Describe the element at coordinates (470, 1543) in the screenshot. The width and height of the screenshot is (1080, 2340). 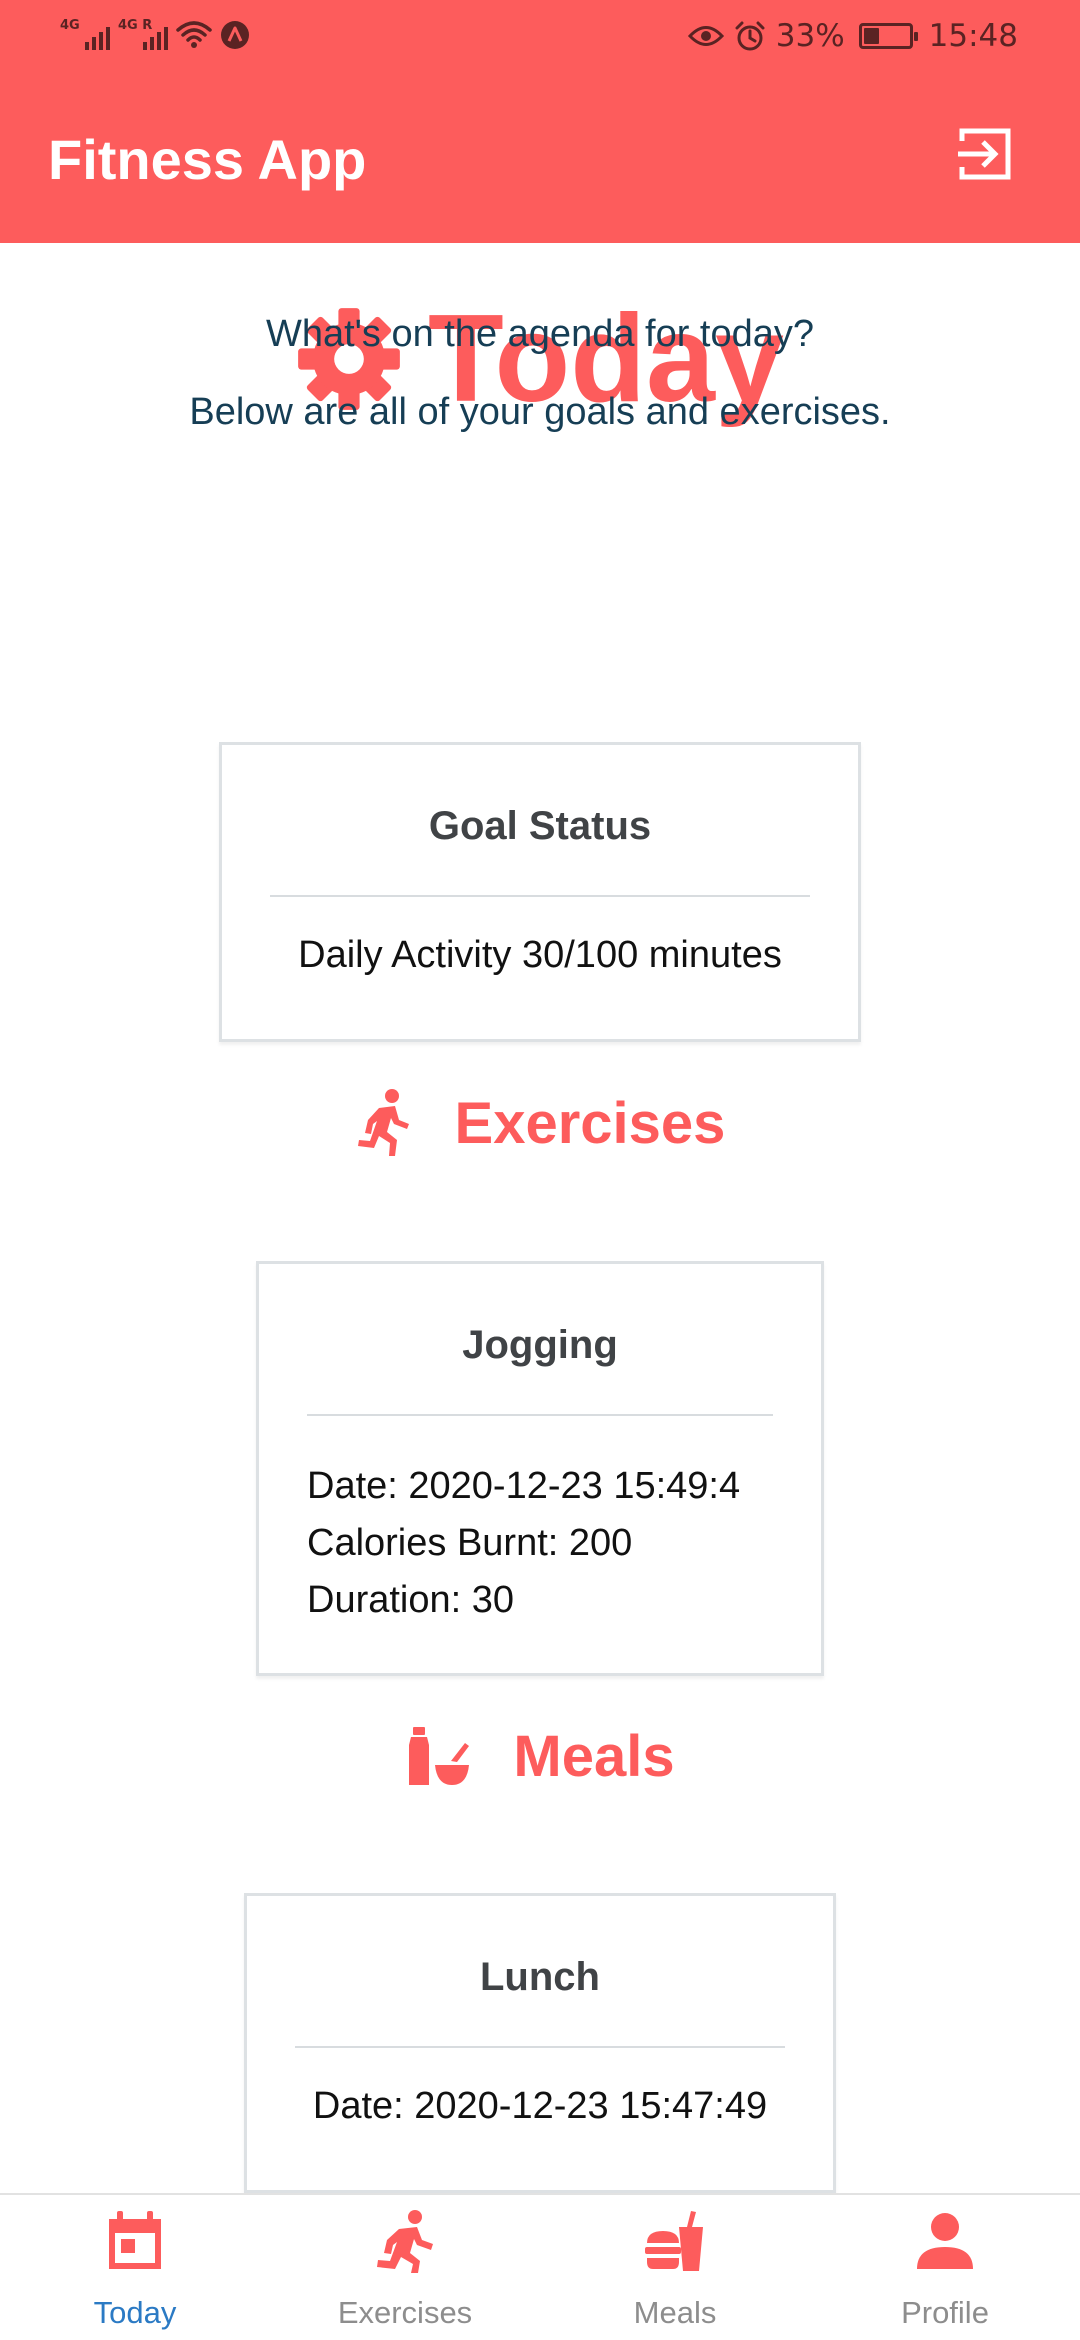
I see `exercise-calories: Calories Burnt: 200` at that location.